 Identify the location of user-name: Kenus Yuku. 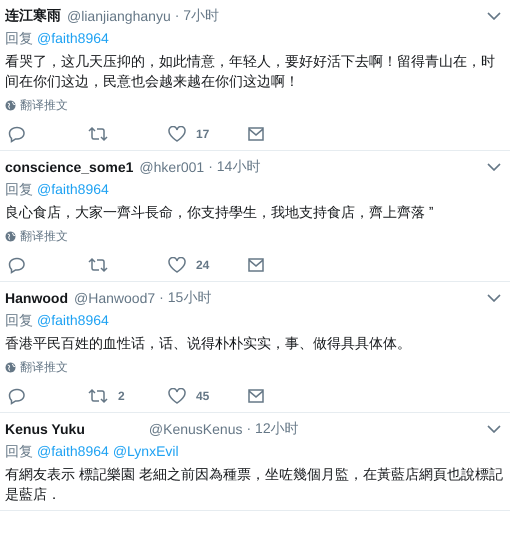
(45, 429).